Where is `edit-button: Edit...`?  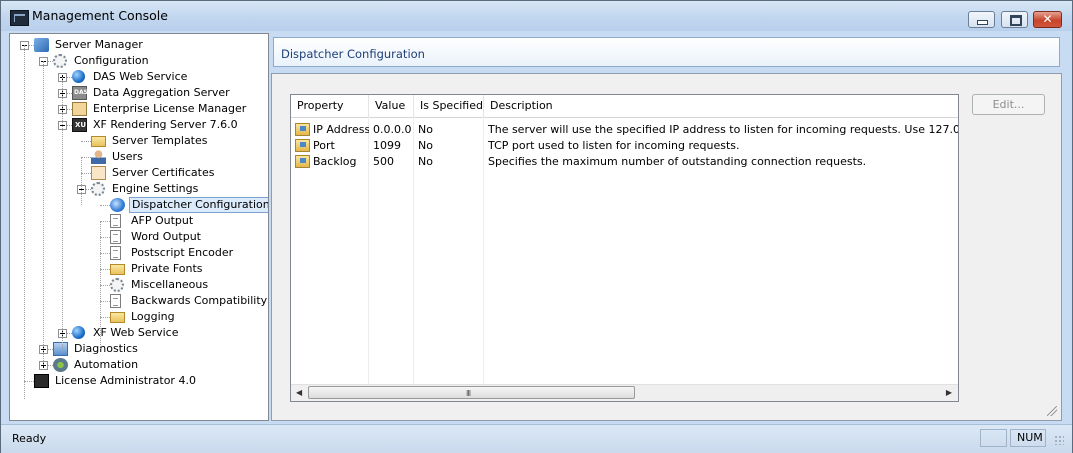
edit-button: Edit... is located at coordinates (1008, 104).